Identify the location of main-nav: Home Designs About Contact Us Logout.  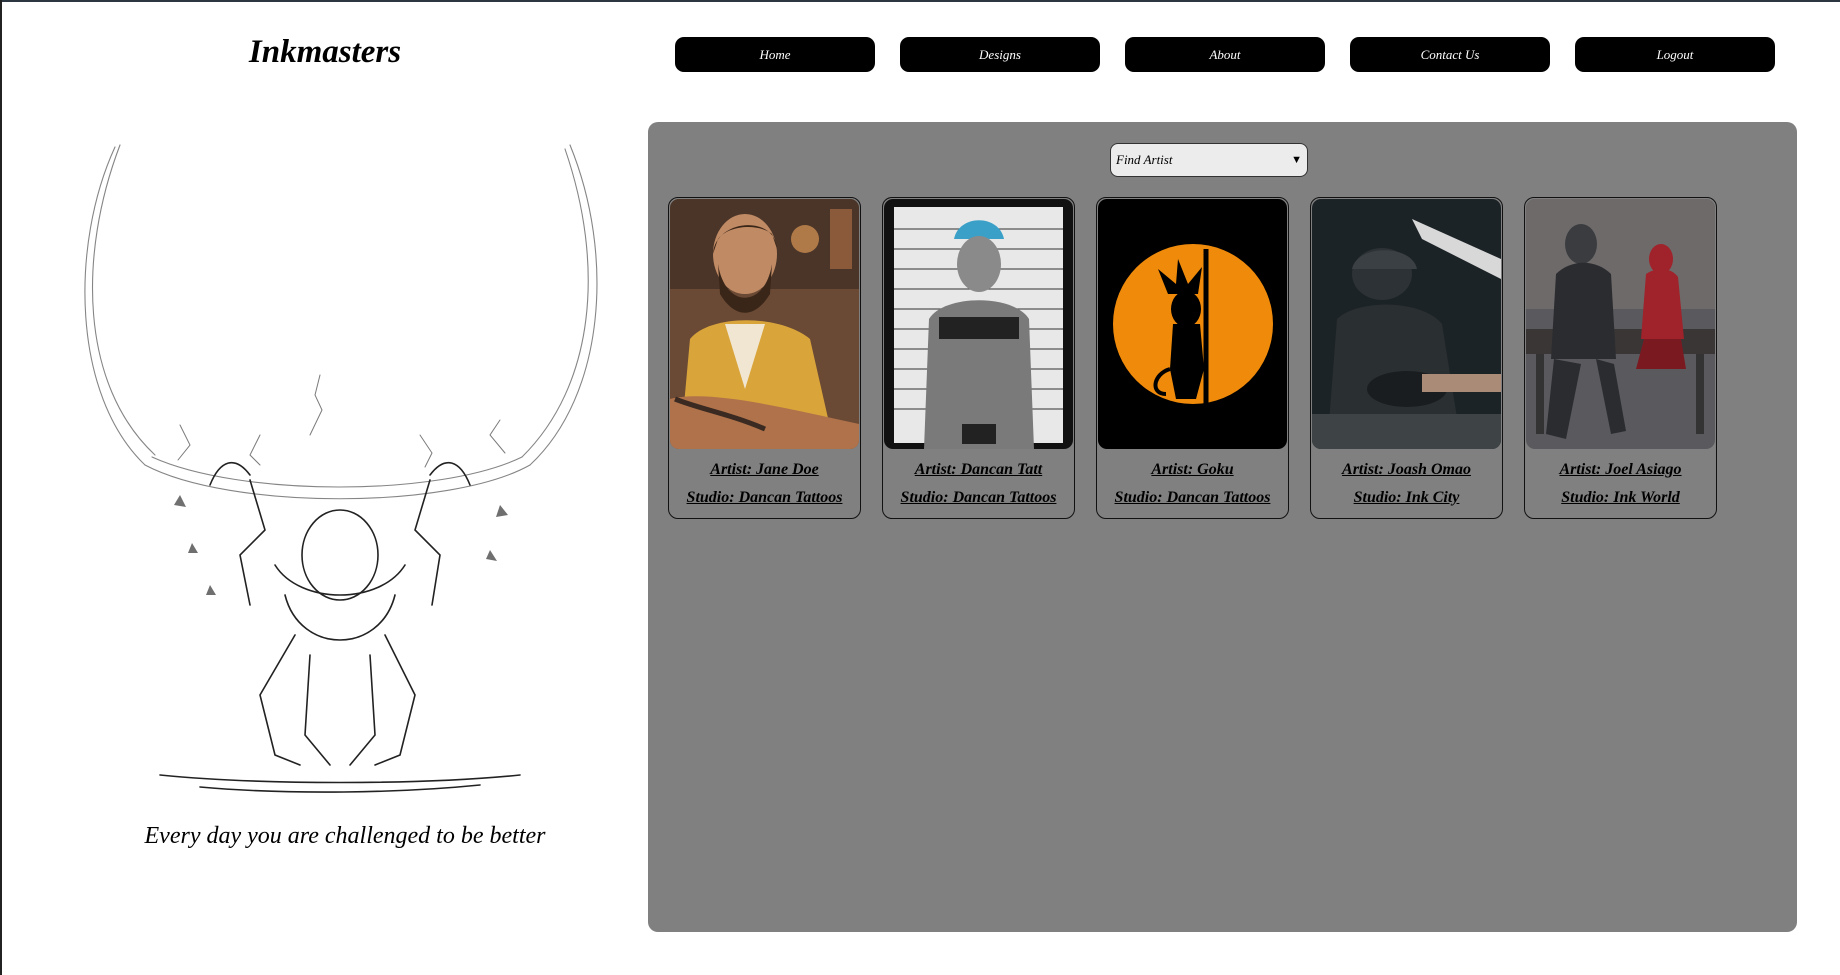
(1225, 54).